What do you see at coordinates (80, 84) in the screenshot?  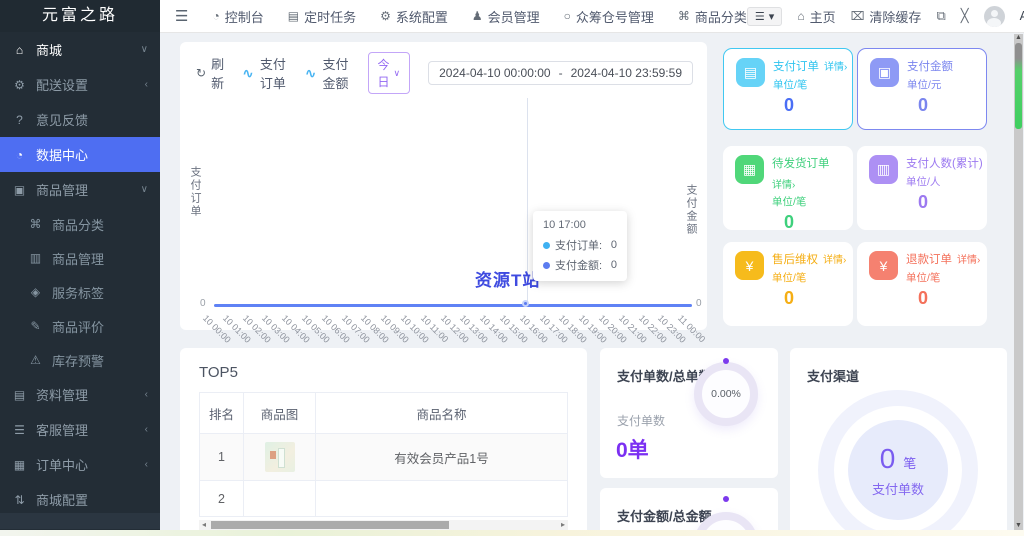 I see `sidebar-item-delivery-settings: ⚙ 配送设置 ‹` at bounding box center [80, 84].